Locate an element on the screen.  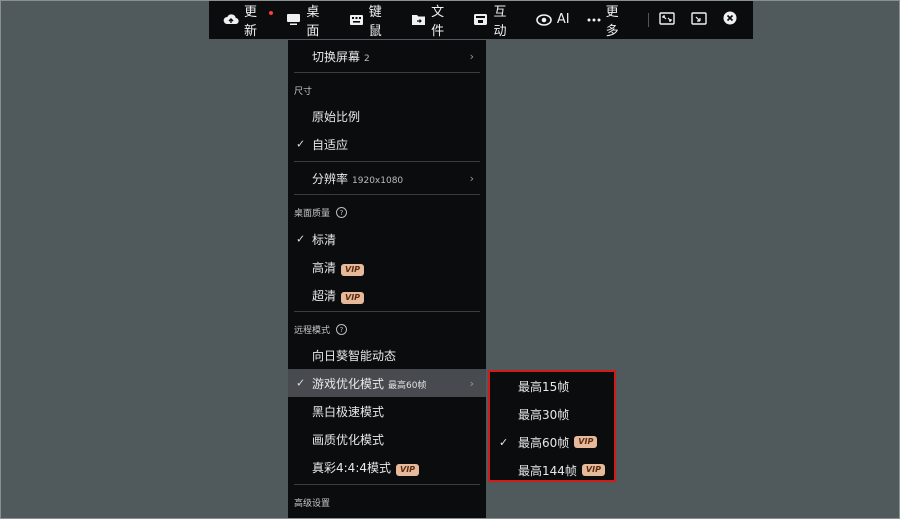
files-button: 文件 is located at coordinates (433, 19).